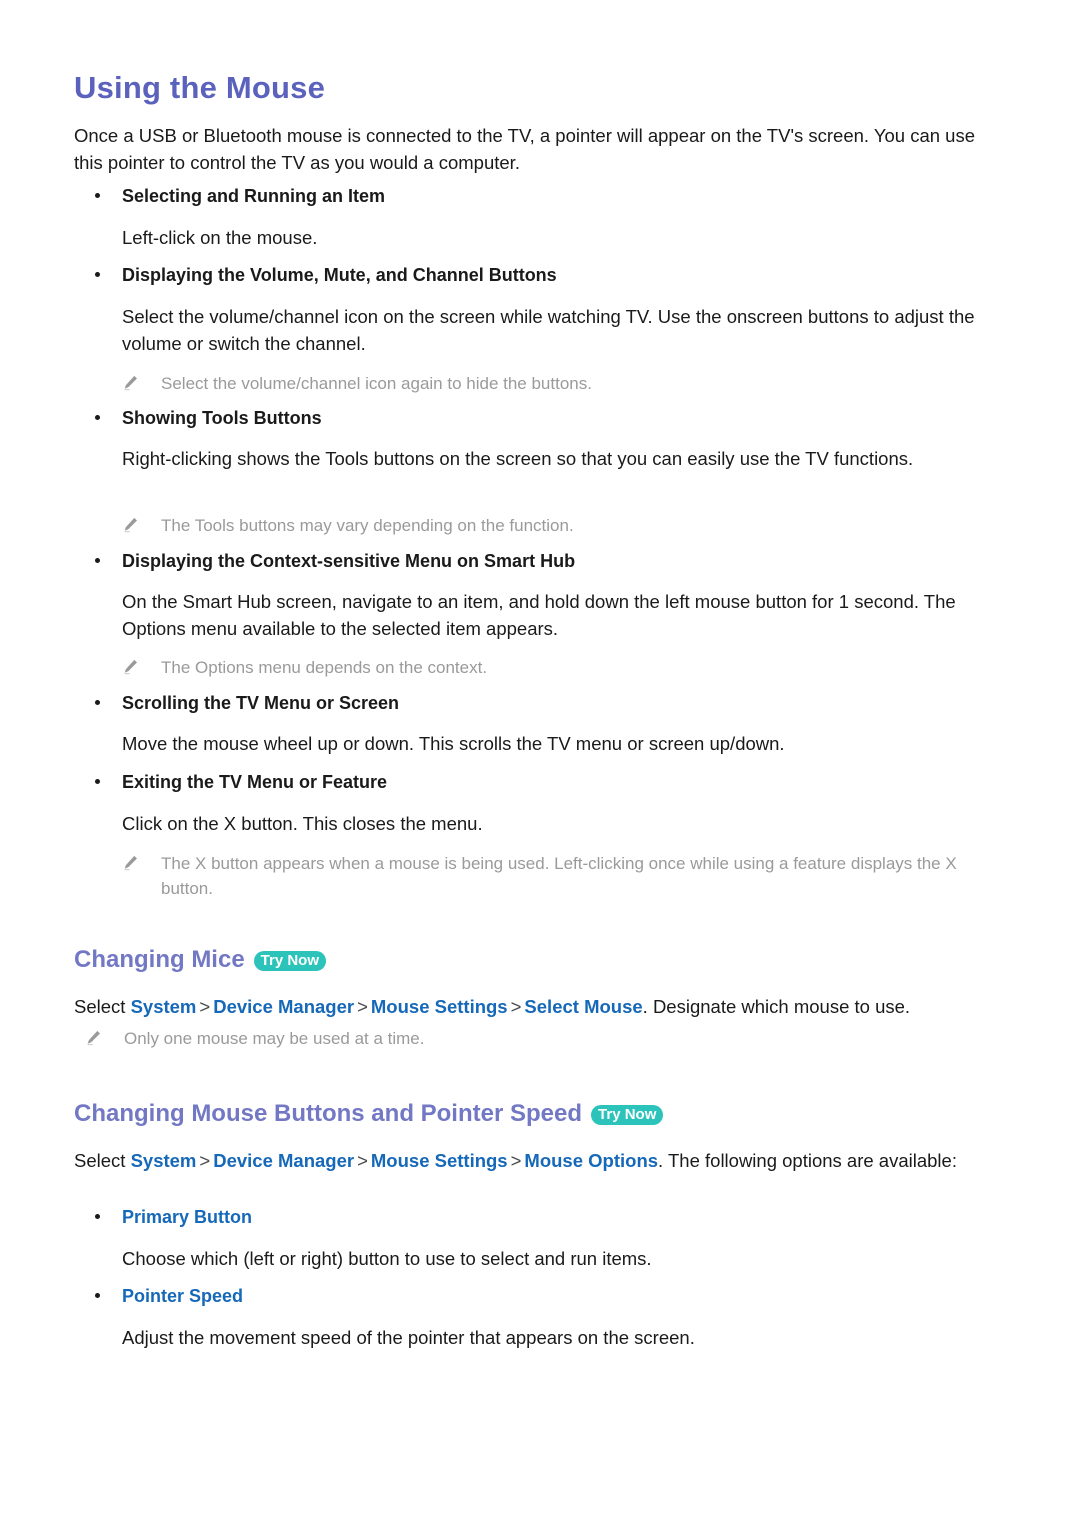 The image size is (1080, 1527). What do you see at coordinates (807, 1160) in the screenshot?
I see `path-suffix: . The following options are available:` at bounding box center [807, 1160].